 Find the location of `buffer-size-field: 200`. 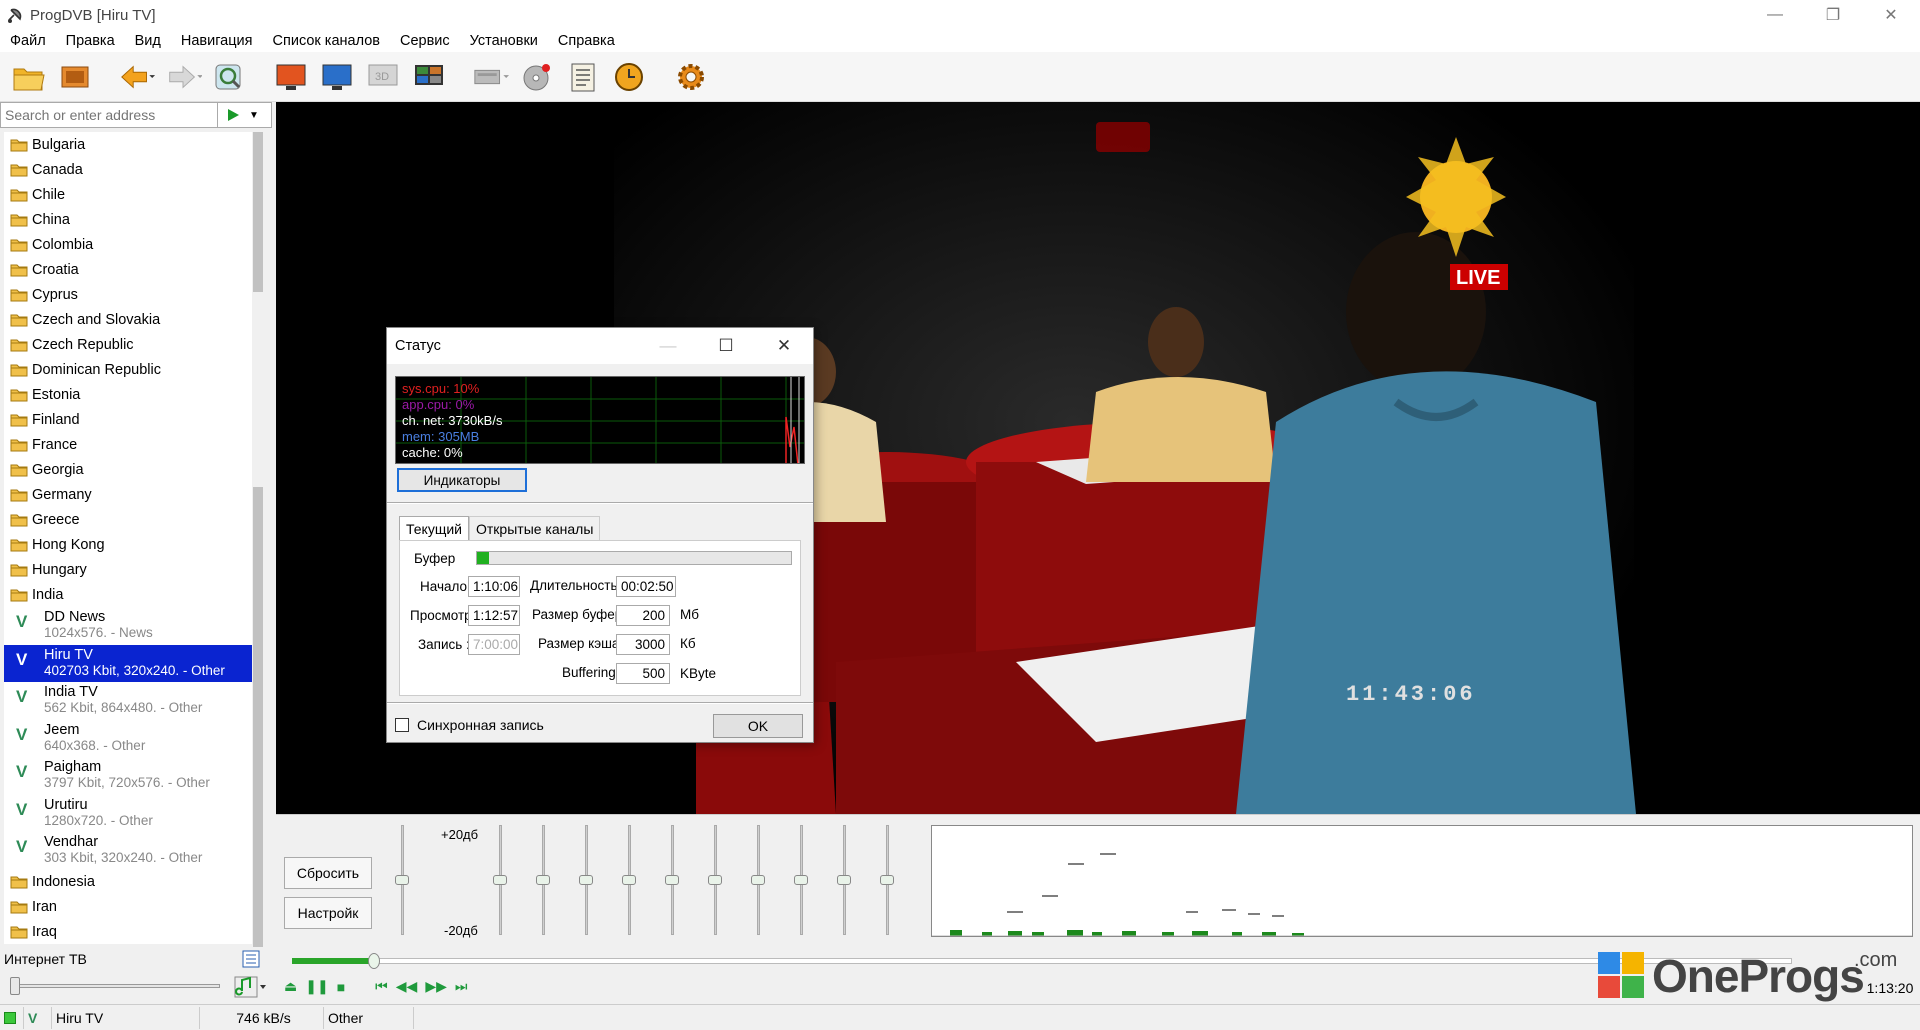

buffer-size-field: 200 is located at coordinates (643, 615).